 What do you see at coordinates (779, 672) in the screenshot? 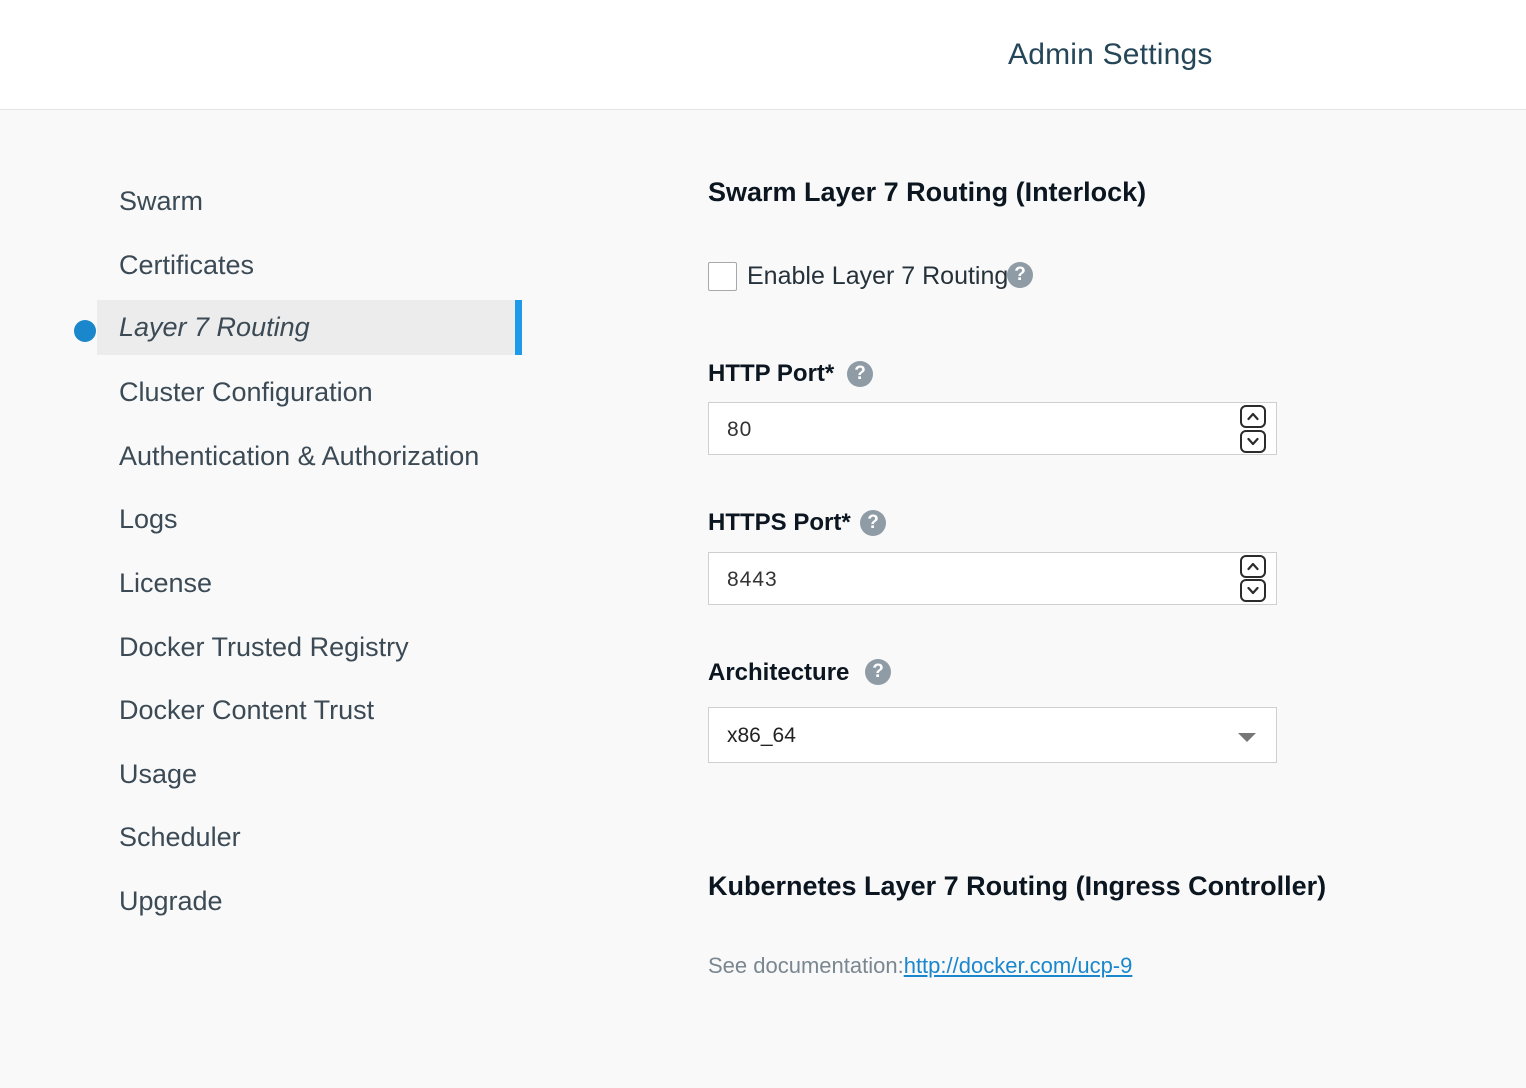
I see `architecture-label: Architecture` at bounding box center [779, 672].